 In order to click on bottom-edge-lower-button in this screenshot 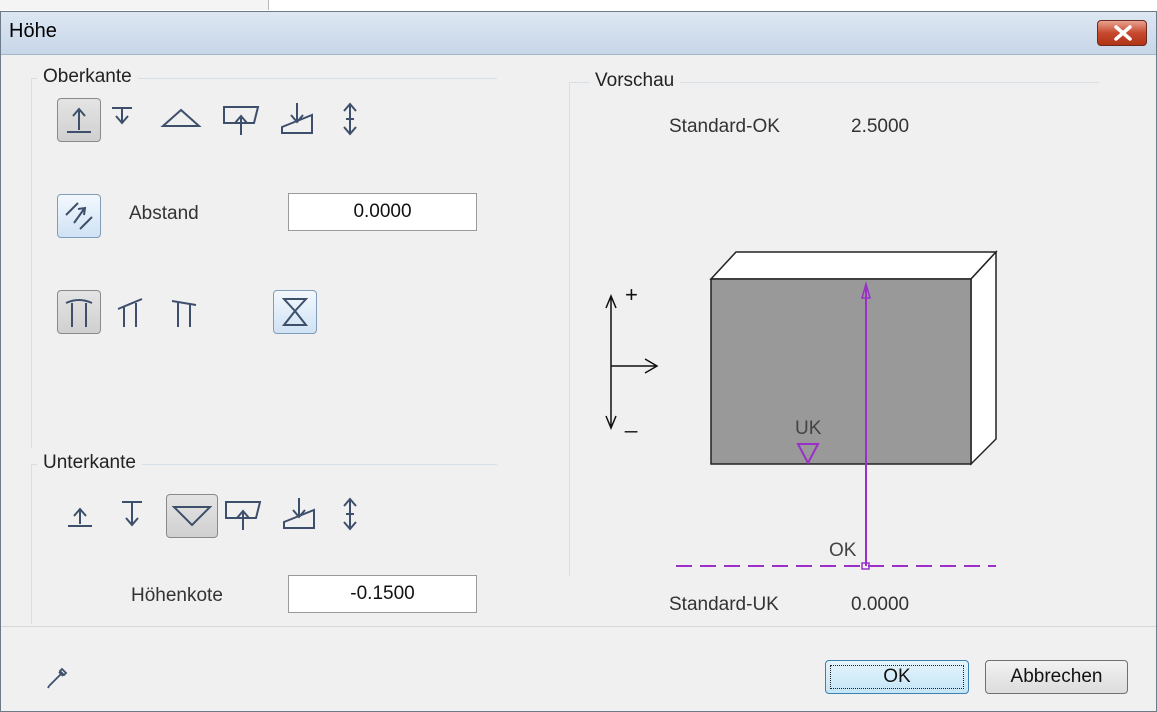, I will do `click(132, 515)`.